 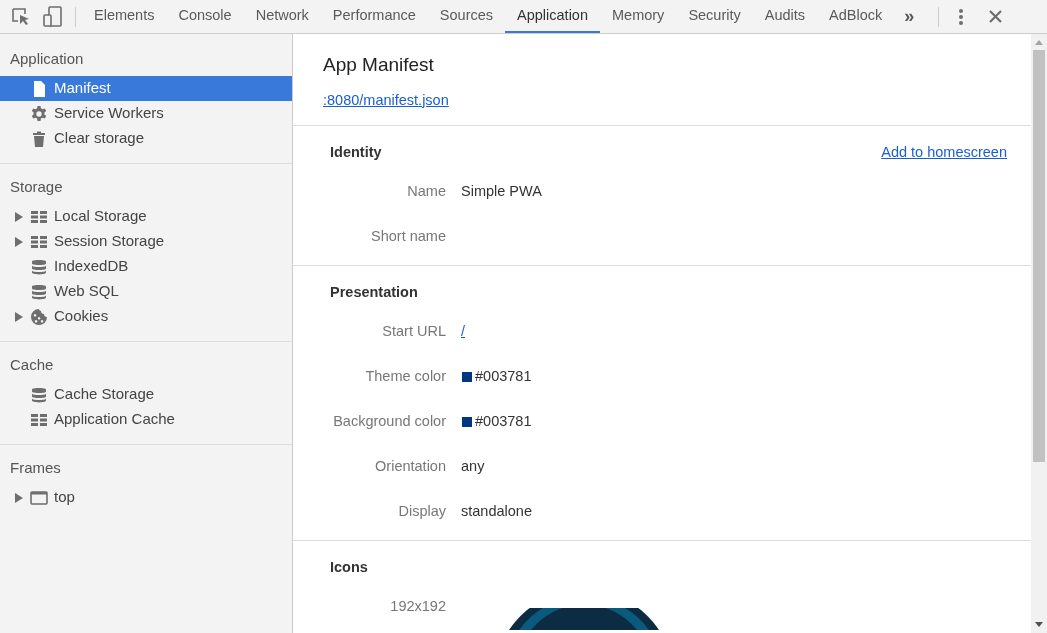 What do you see at coordinates (996, 16) in the screenshot?
I see `close-icon` at bounding box center [996, 16].